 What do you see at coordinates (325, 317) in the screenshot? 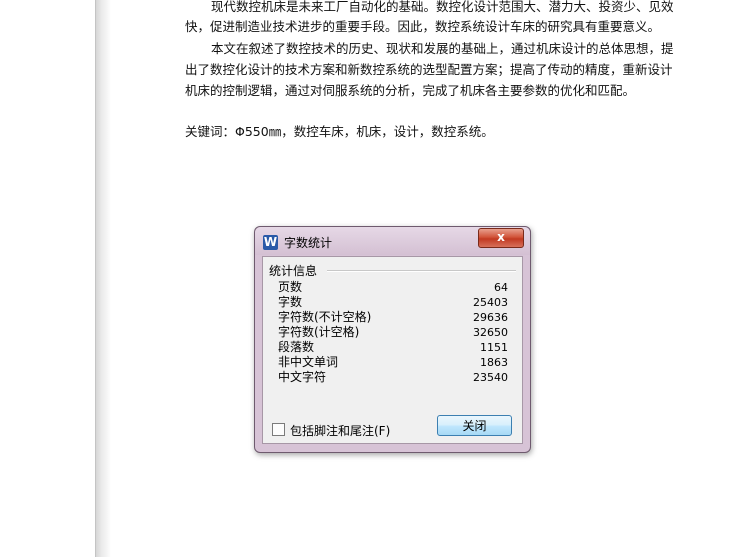
I see `stat-label: 字符数(不计空格)` at bounding box center [325, 317].